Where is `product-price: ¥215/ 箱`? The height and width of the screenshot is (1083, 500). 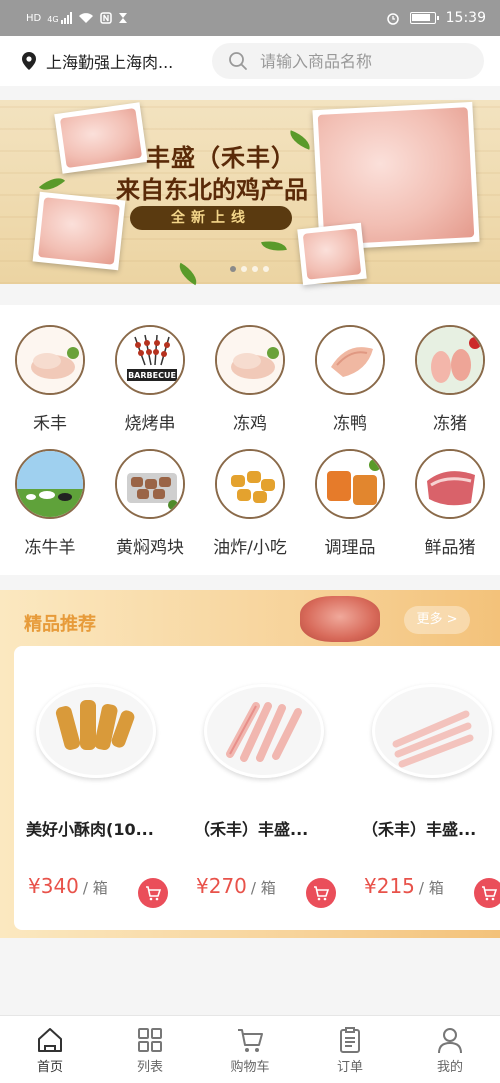
product-price: ¥215/ 箱 is located at coordinates (404, 886).